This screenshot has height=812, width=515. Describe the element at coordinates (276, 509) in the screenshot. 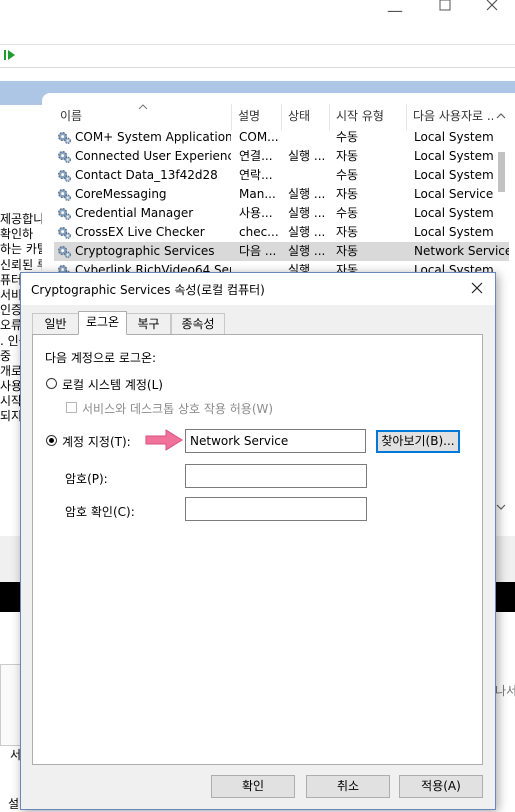

I see `confirm-password-field` at that location.